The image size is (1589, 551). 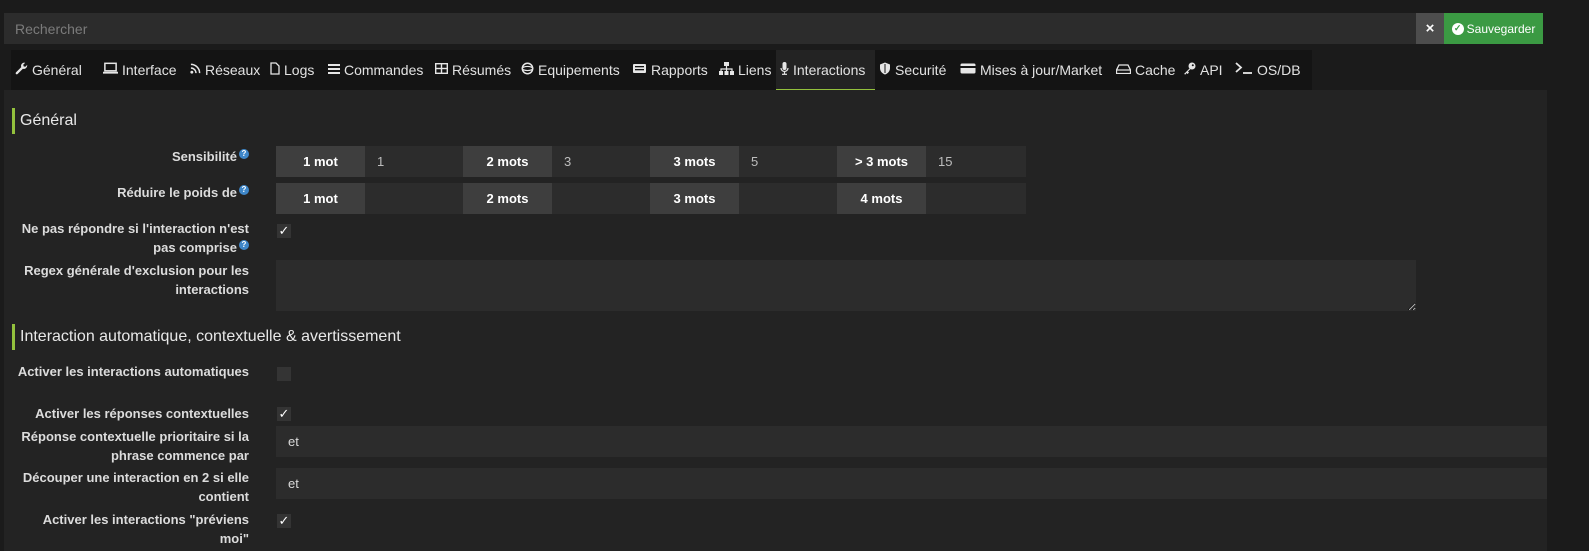 I want to click on newspaper-icon, so click(x=639, y=69).